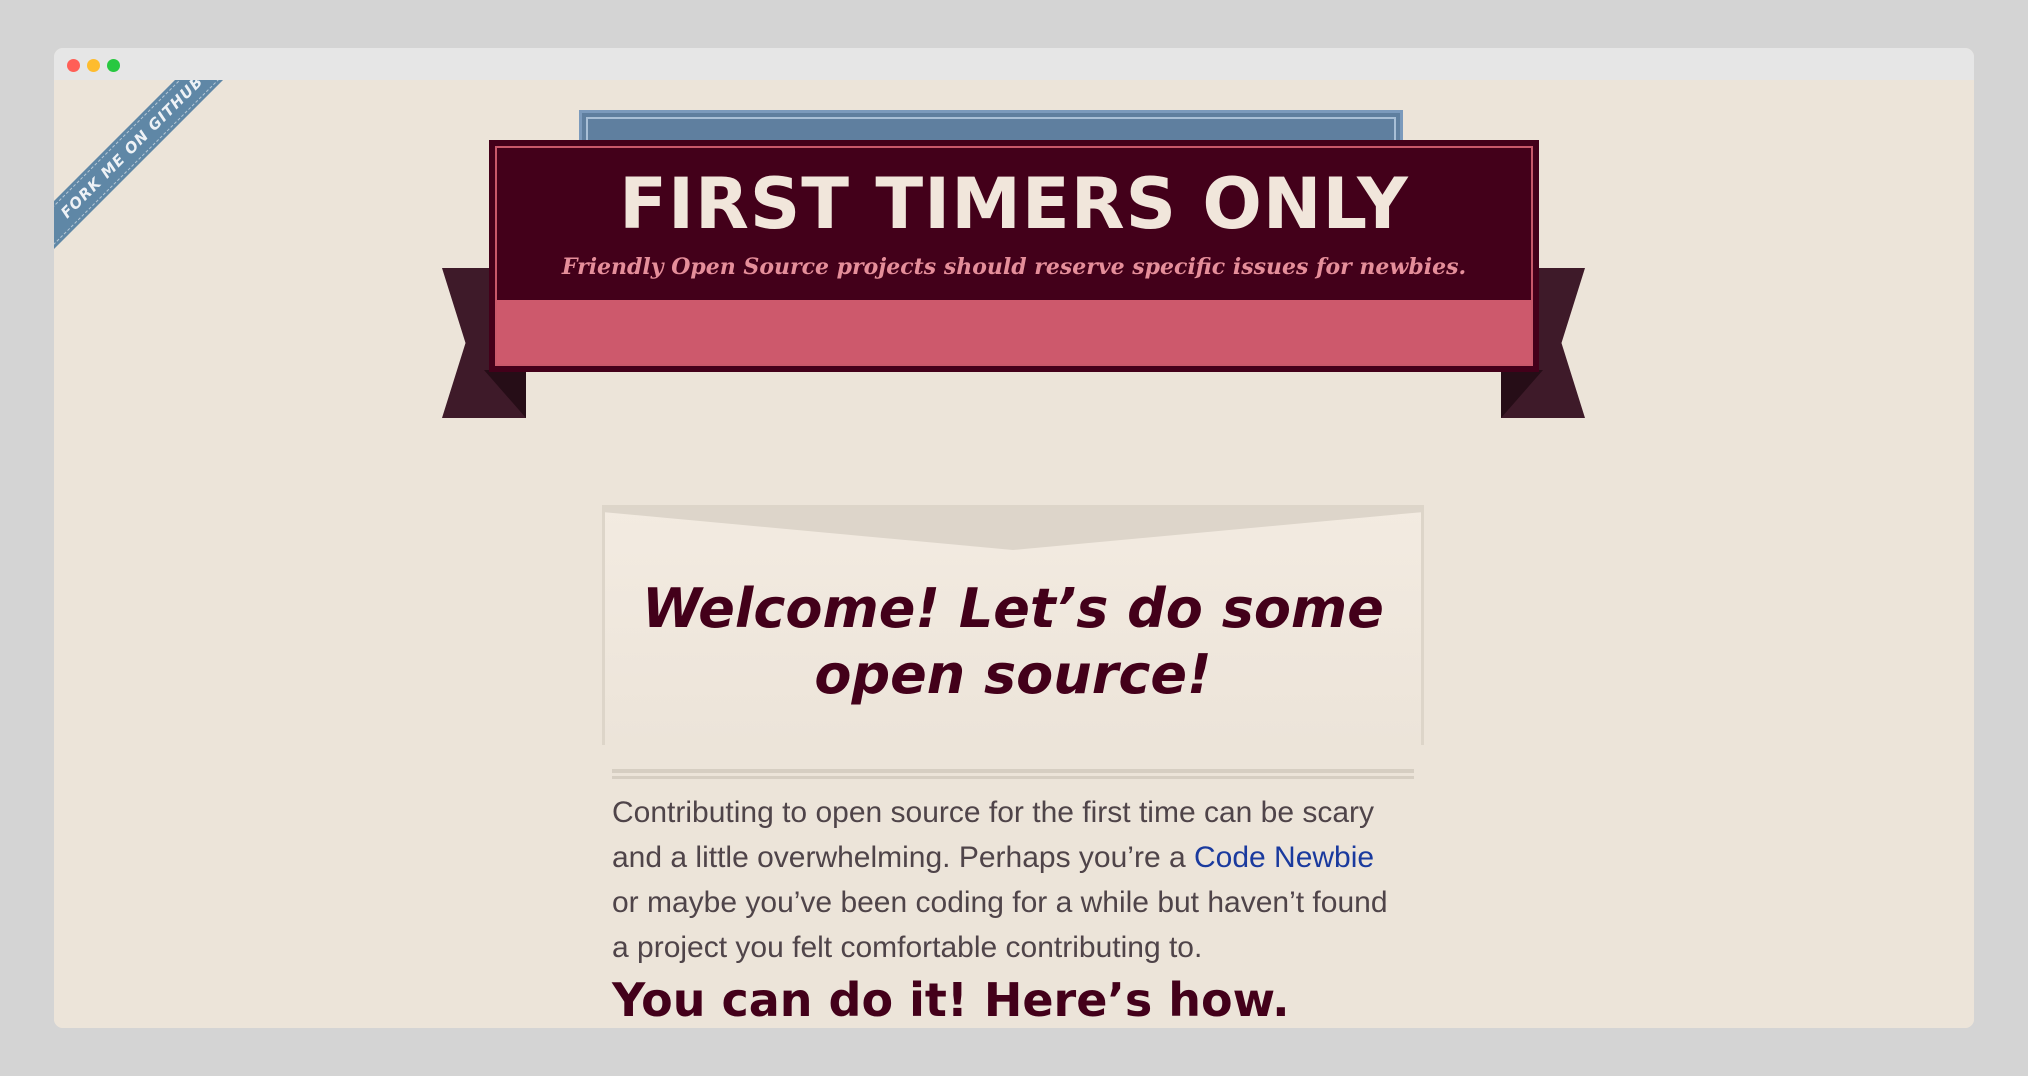 The height and width of the screenshot is (1076, 2028). I want to click on banner-bottom-band, so click(1014, 332).